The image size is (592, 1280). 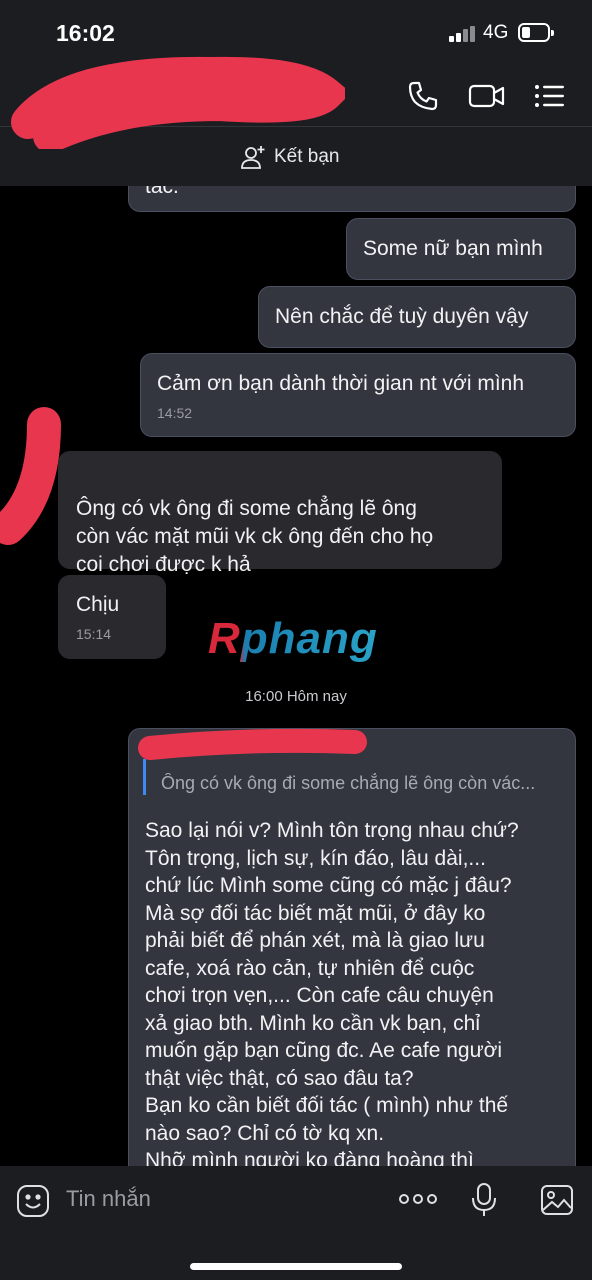 I want to click on message-text: Chịu, so click(x=98, y=604).